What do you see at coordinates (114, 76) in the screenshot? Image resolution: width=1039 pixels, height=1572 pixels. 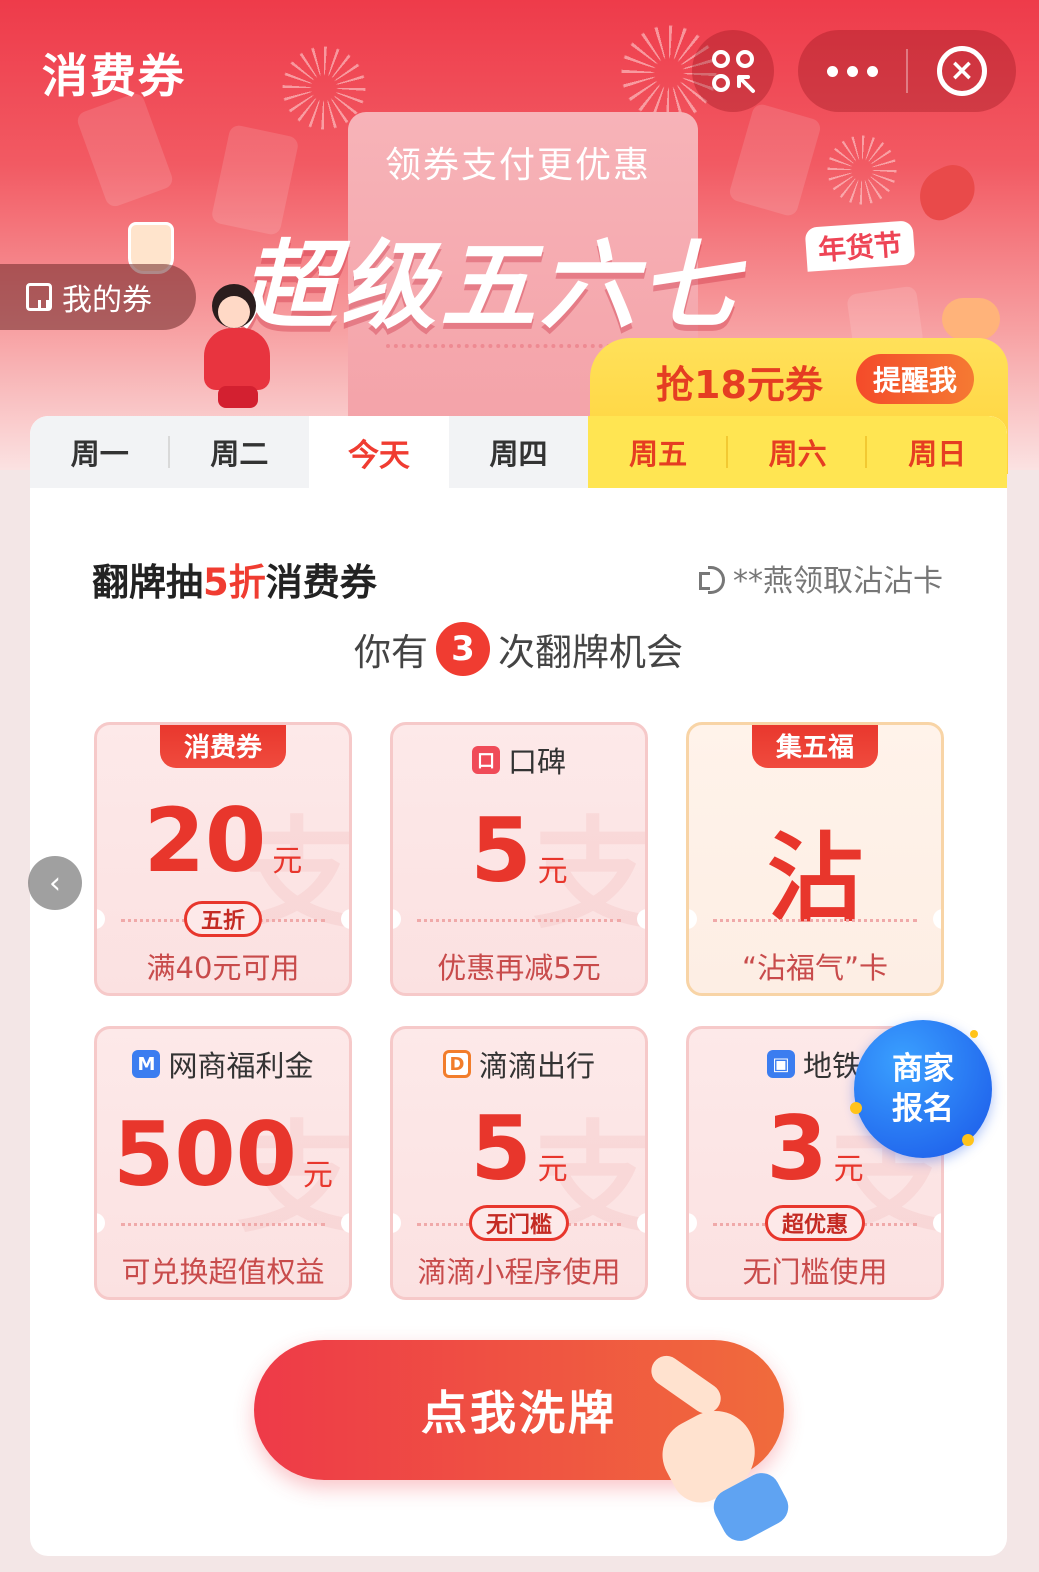 I see `page-title: 消费券` at bounding box center [114, 76].